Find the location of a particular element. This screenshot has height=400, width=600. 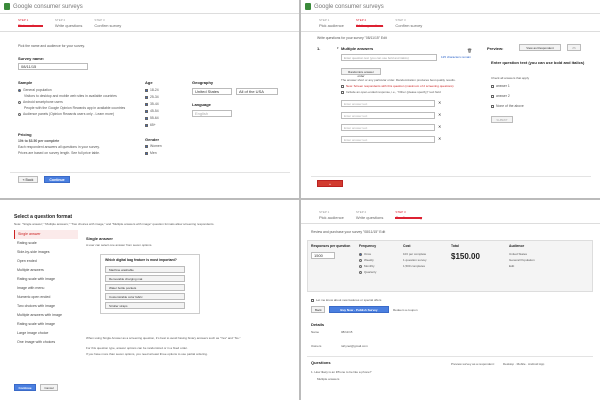

format-item: Side-by-side images is located at coordinates (46, 252).